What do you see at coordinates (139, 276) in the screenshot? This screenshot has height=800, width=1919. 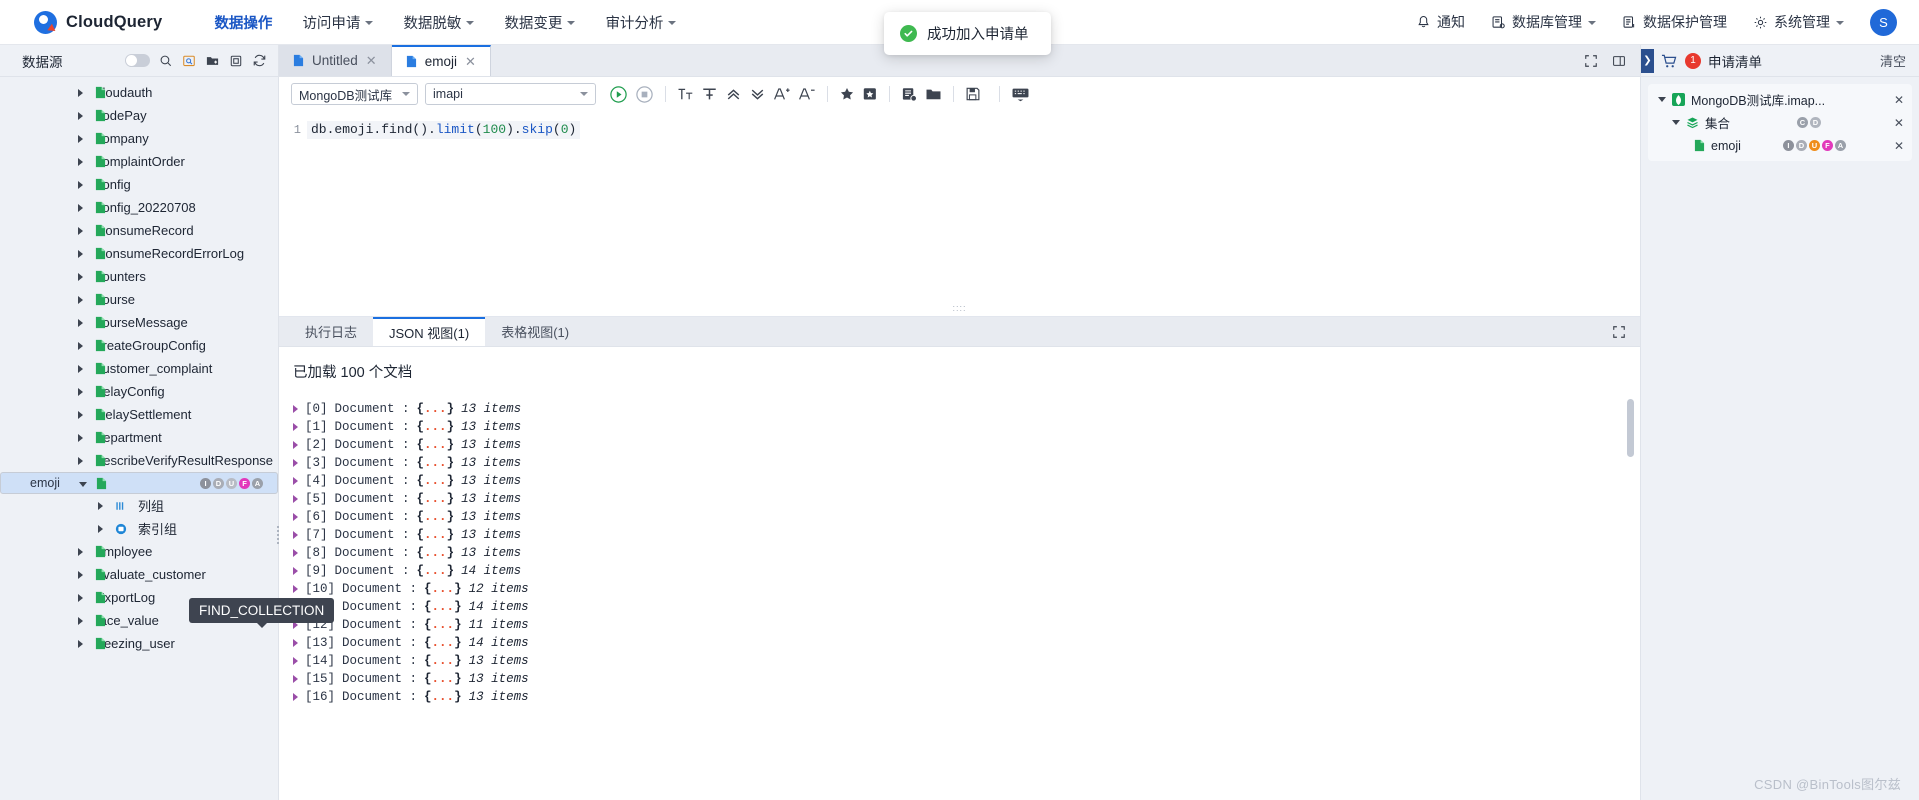 I see `tree-item-counters: counters` at bounding box center [139, 276].